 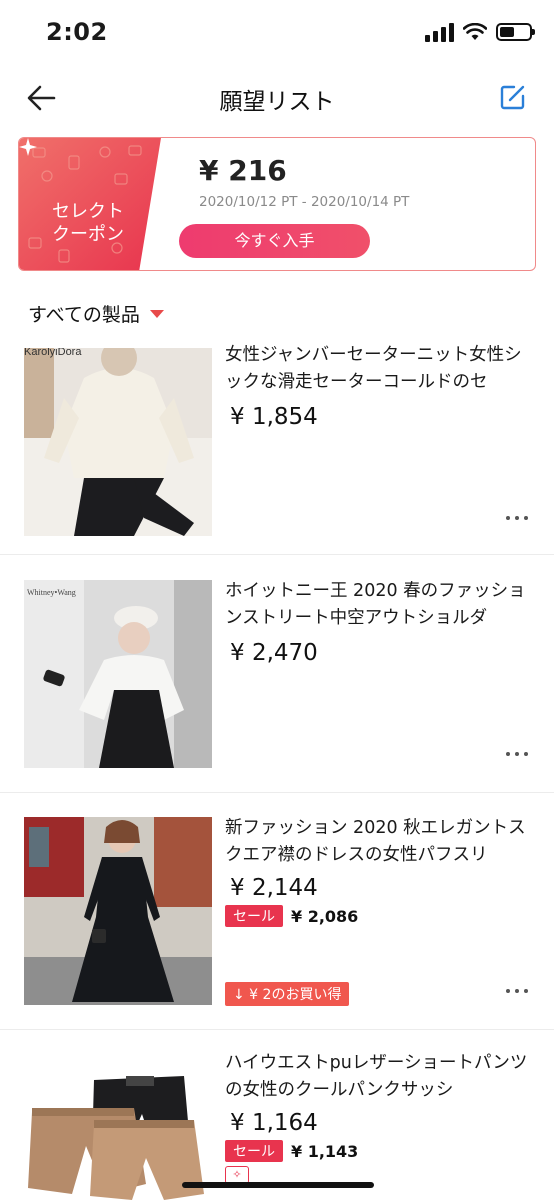 I want to click on product-filter-dropdown: すべての製品, so click(x=96, y=313).